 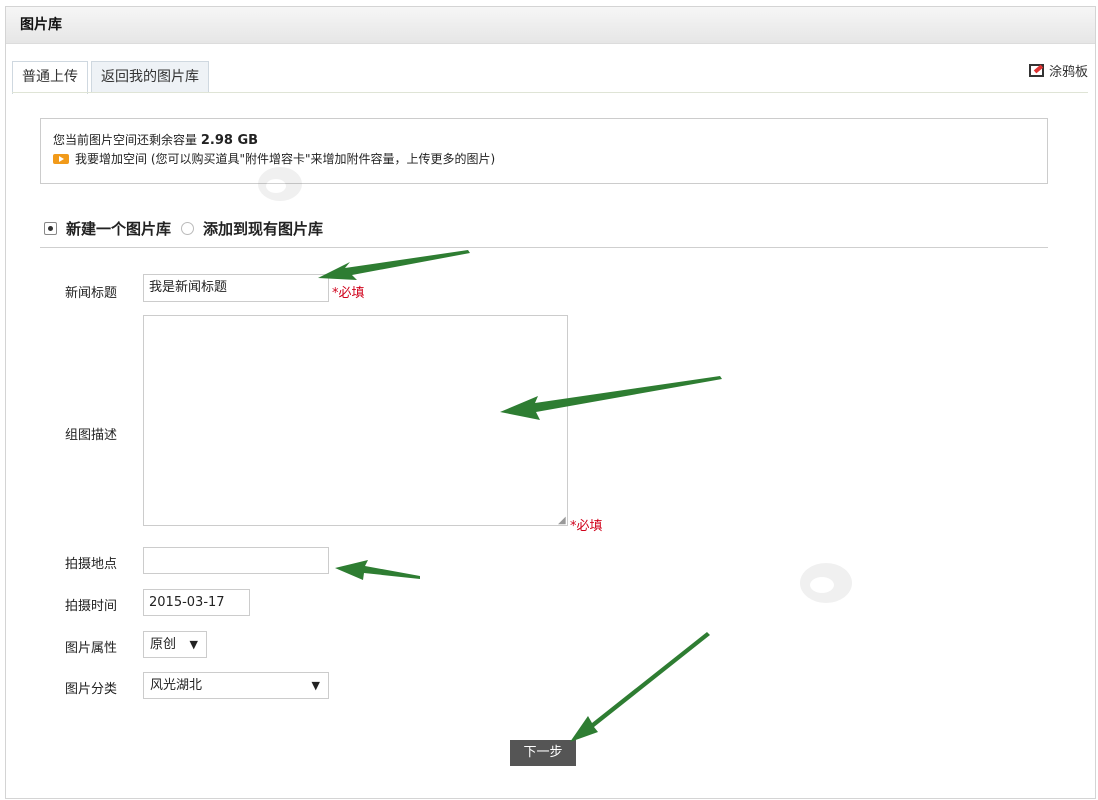 What do you see at coordinates (543, 753) in the screenshot?
I see `next-step-button: 下一步` at bounding box center [543, 753].